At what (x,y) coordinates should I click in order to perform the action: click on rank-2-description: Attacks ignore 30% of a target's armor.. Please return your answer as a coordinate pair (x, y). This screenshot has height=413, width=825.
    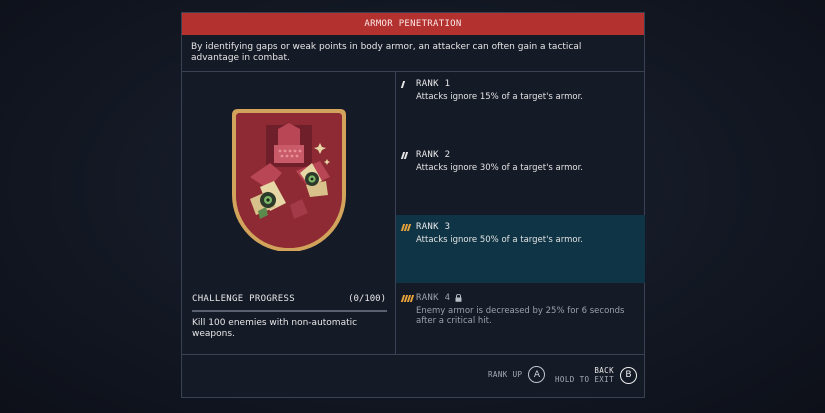
    Looking at the image, I should click on (500, 168).